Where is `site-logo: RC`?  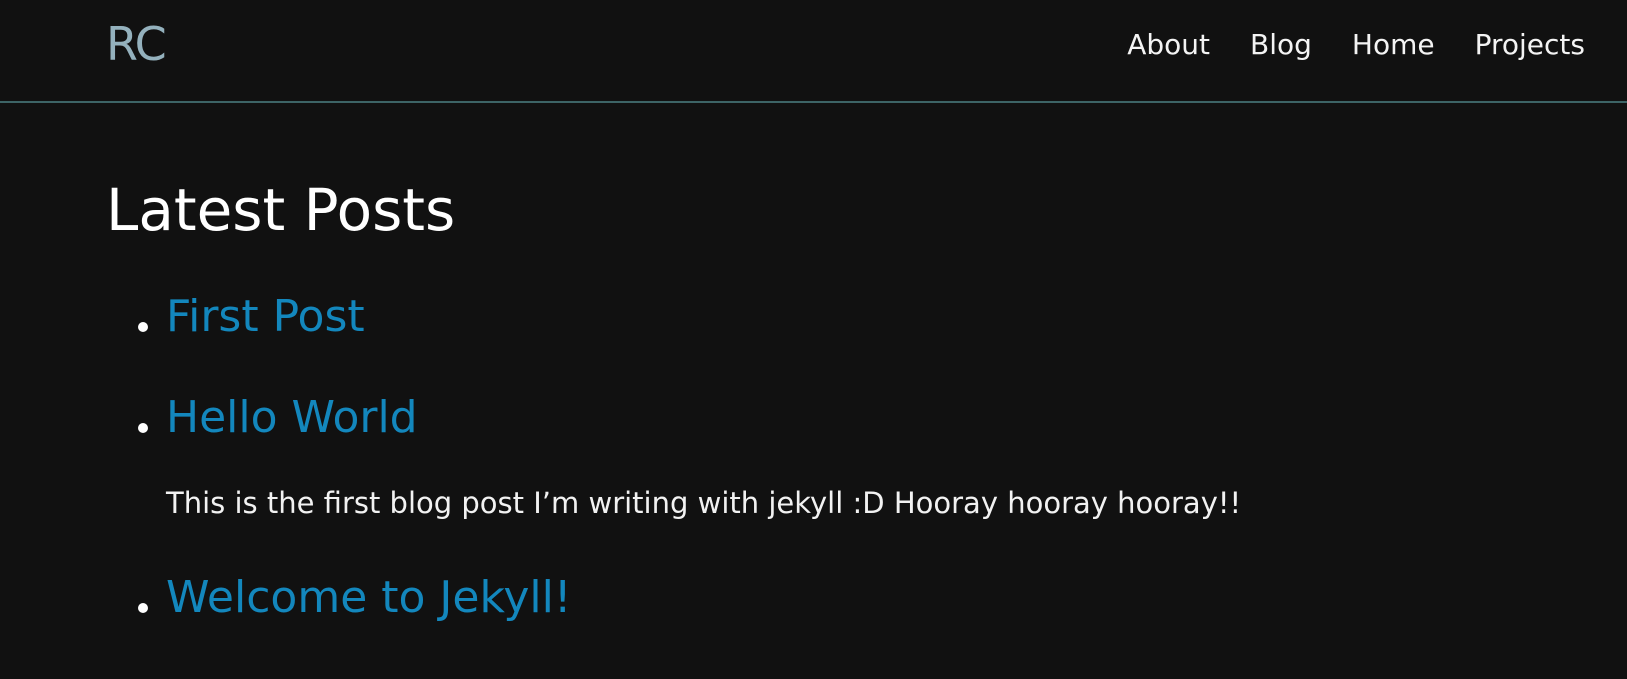 site-logo: RC is located at coordinates (136, 44).